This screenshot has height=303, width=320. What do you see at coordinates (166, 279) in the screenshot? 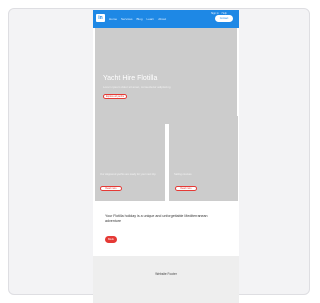
I see `website-footer: Website Footer` at bounding box center [166, 279].